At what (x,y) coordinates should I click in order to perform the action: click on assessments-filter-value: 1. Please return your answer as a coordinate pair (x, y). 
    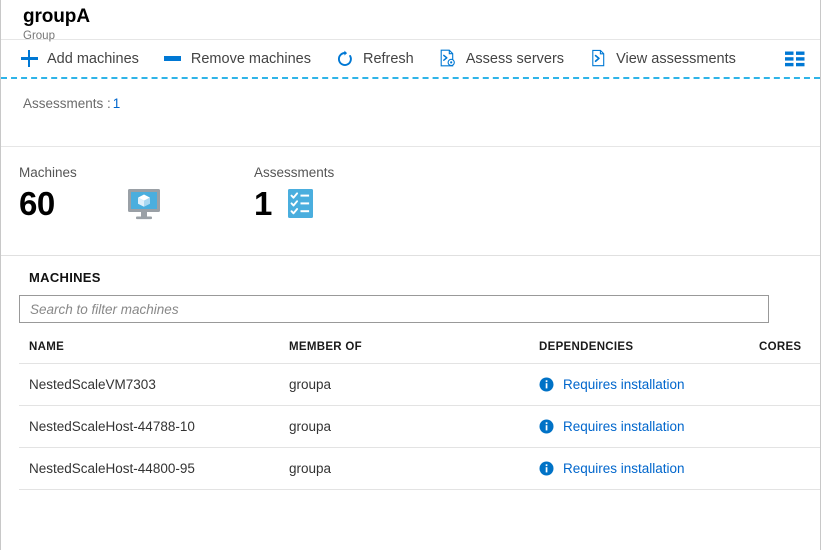
    Looking at the image, I should click on (117, 103).